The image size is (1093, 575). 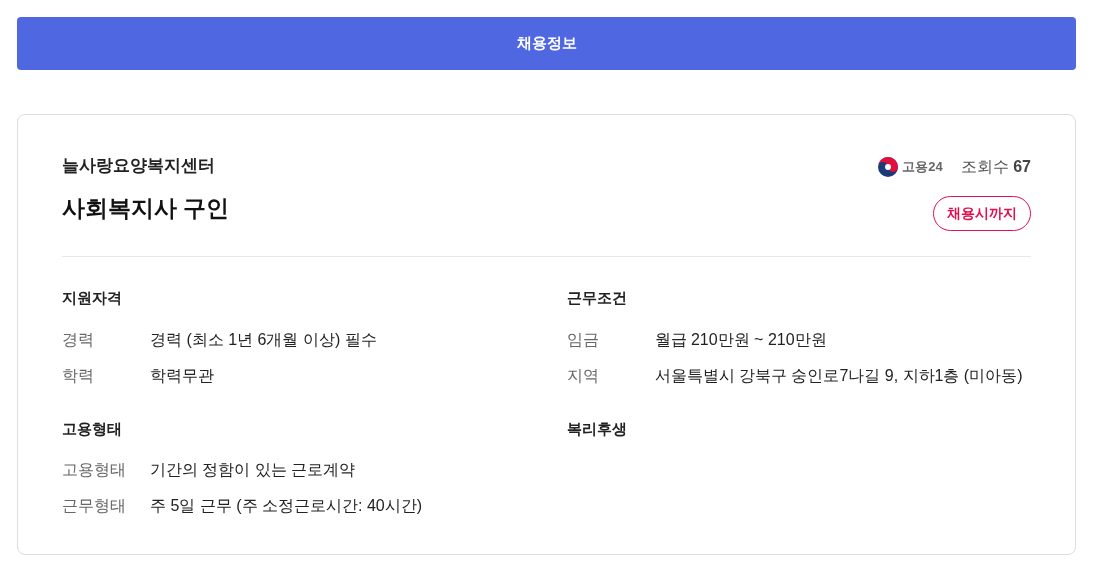 What do you see at coordinates (583, 375) in the screenshot?
I see `field-label: 지역` at bounding box center [583, 375].